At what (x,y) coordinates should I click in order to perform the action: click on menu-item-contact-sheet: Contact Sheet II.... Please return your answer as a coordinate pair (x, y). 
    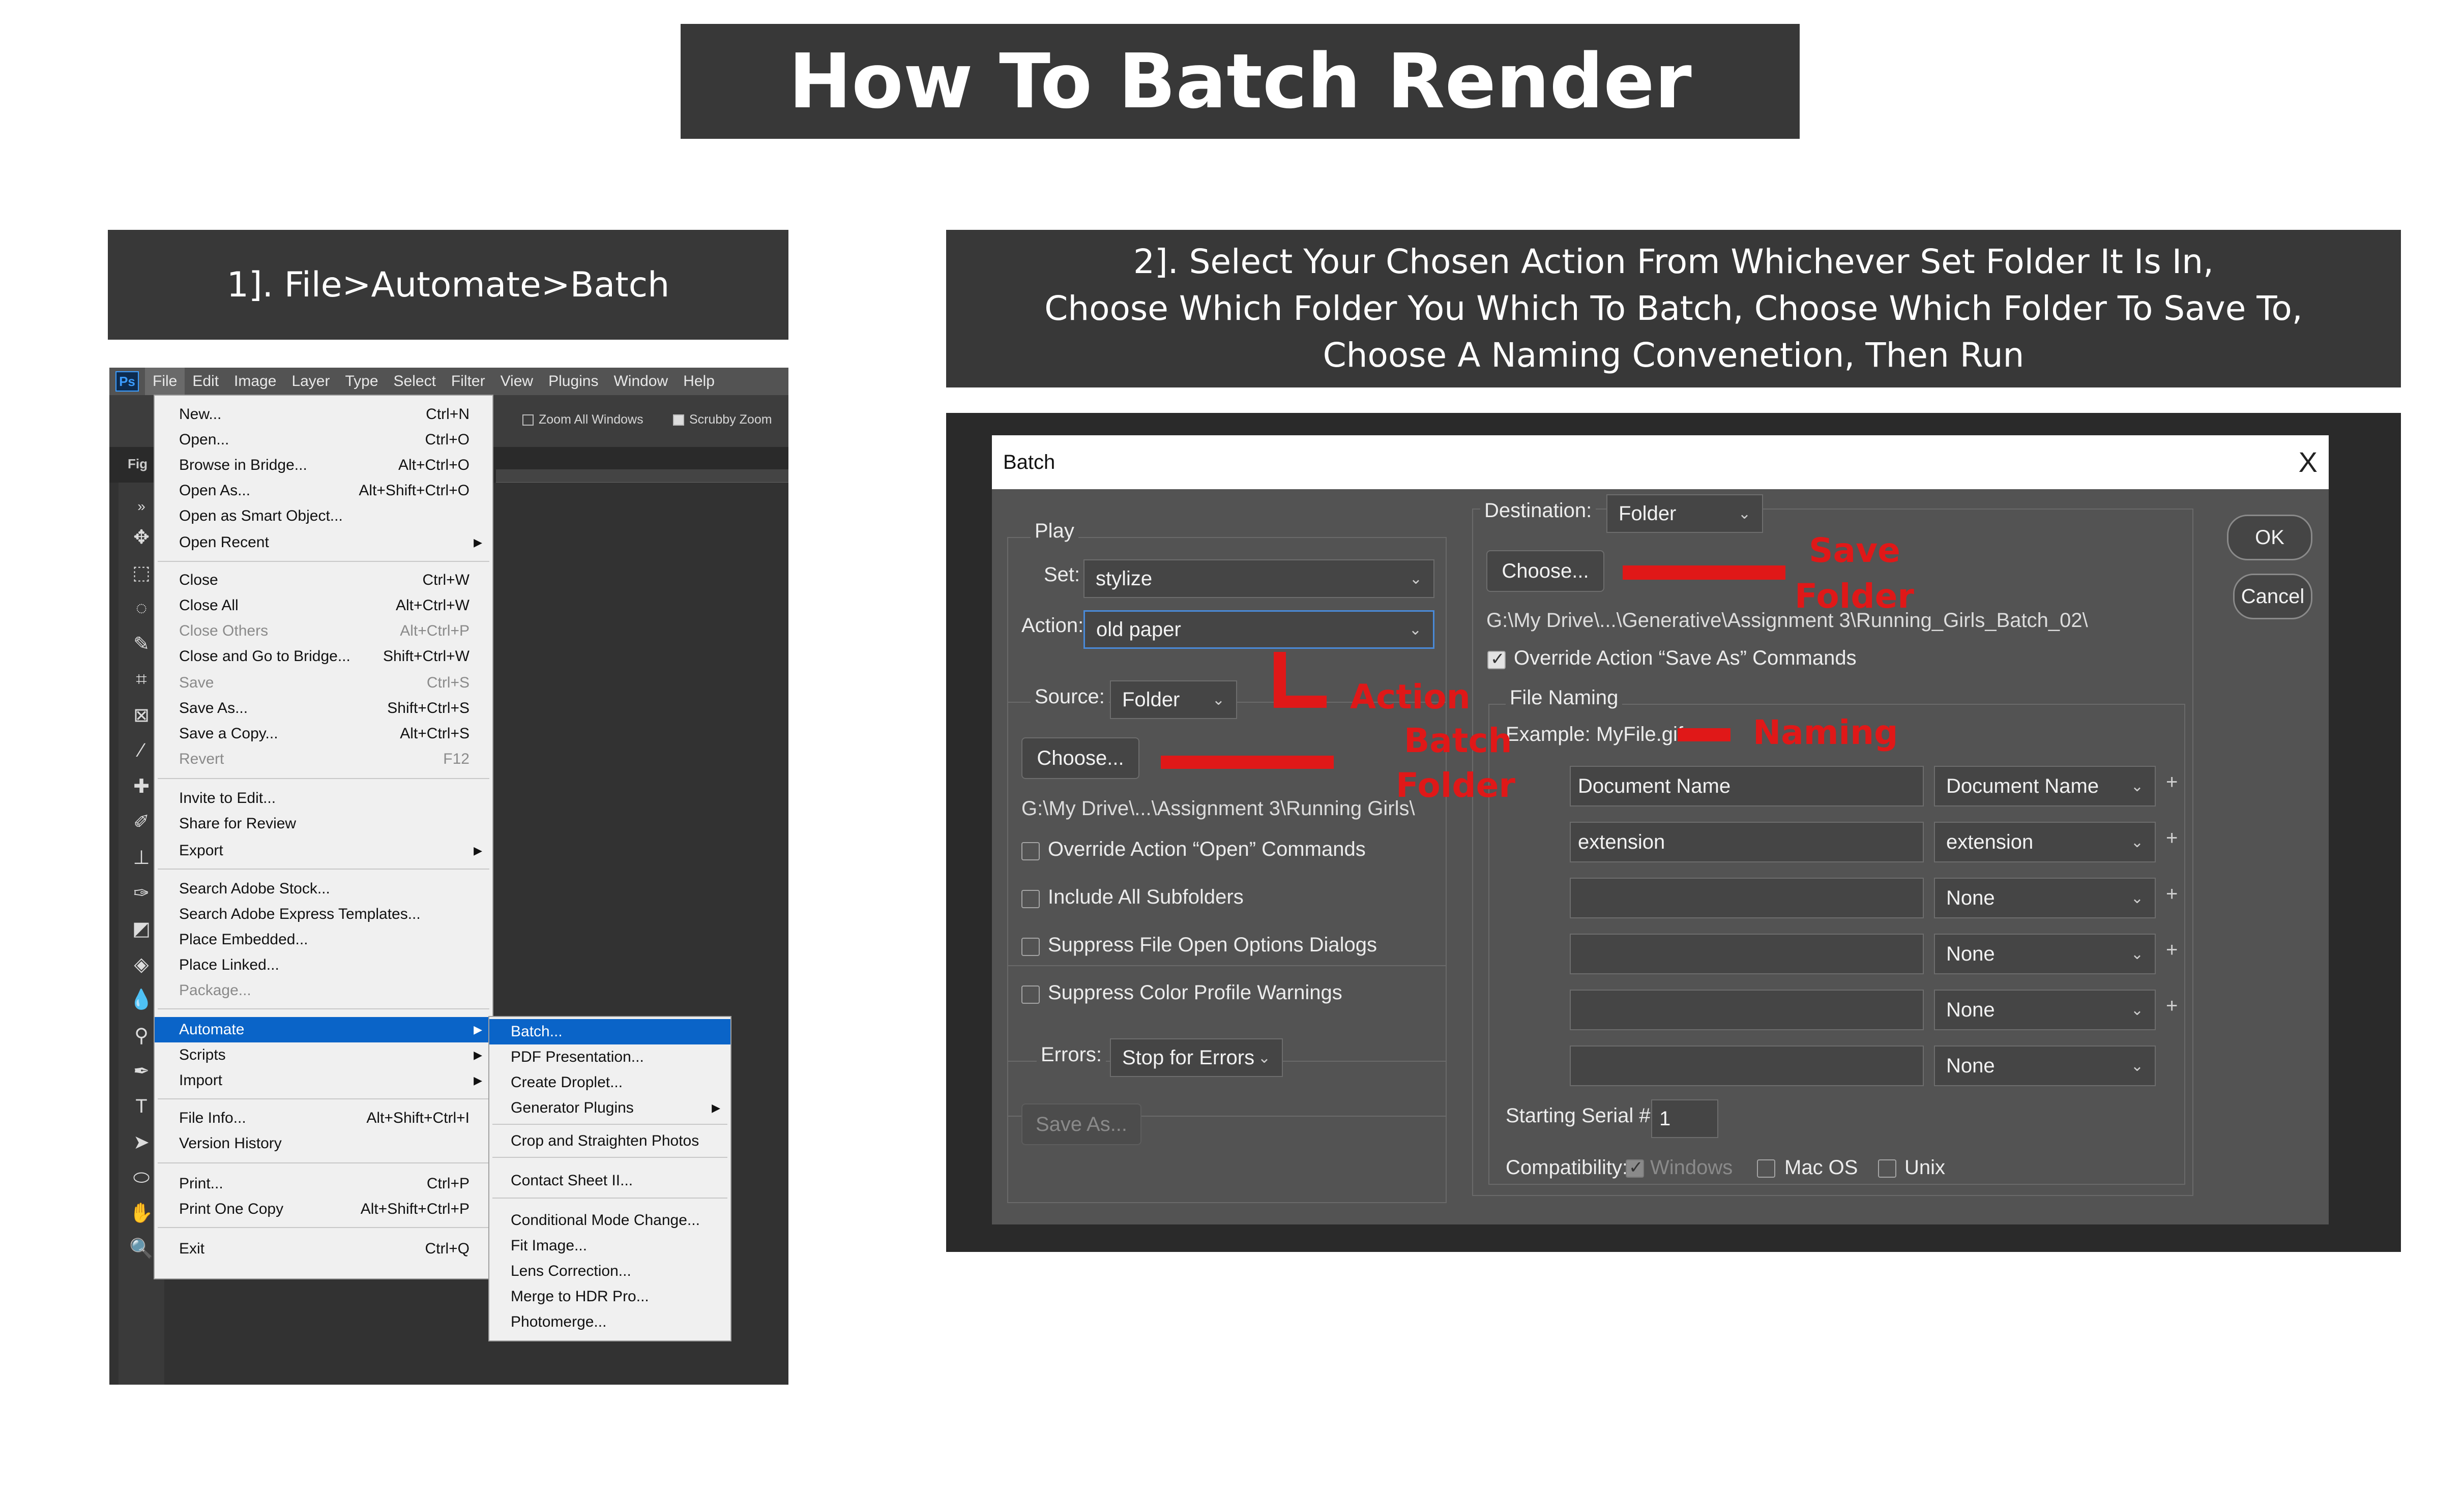
    Looking at the image, I should click on (609, 1180).